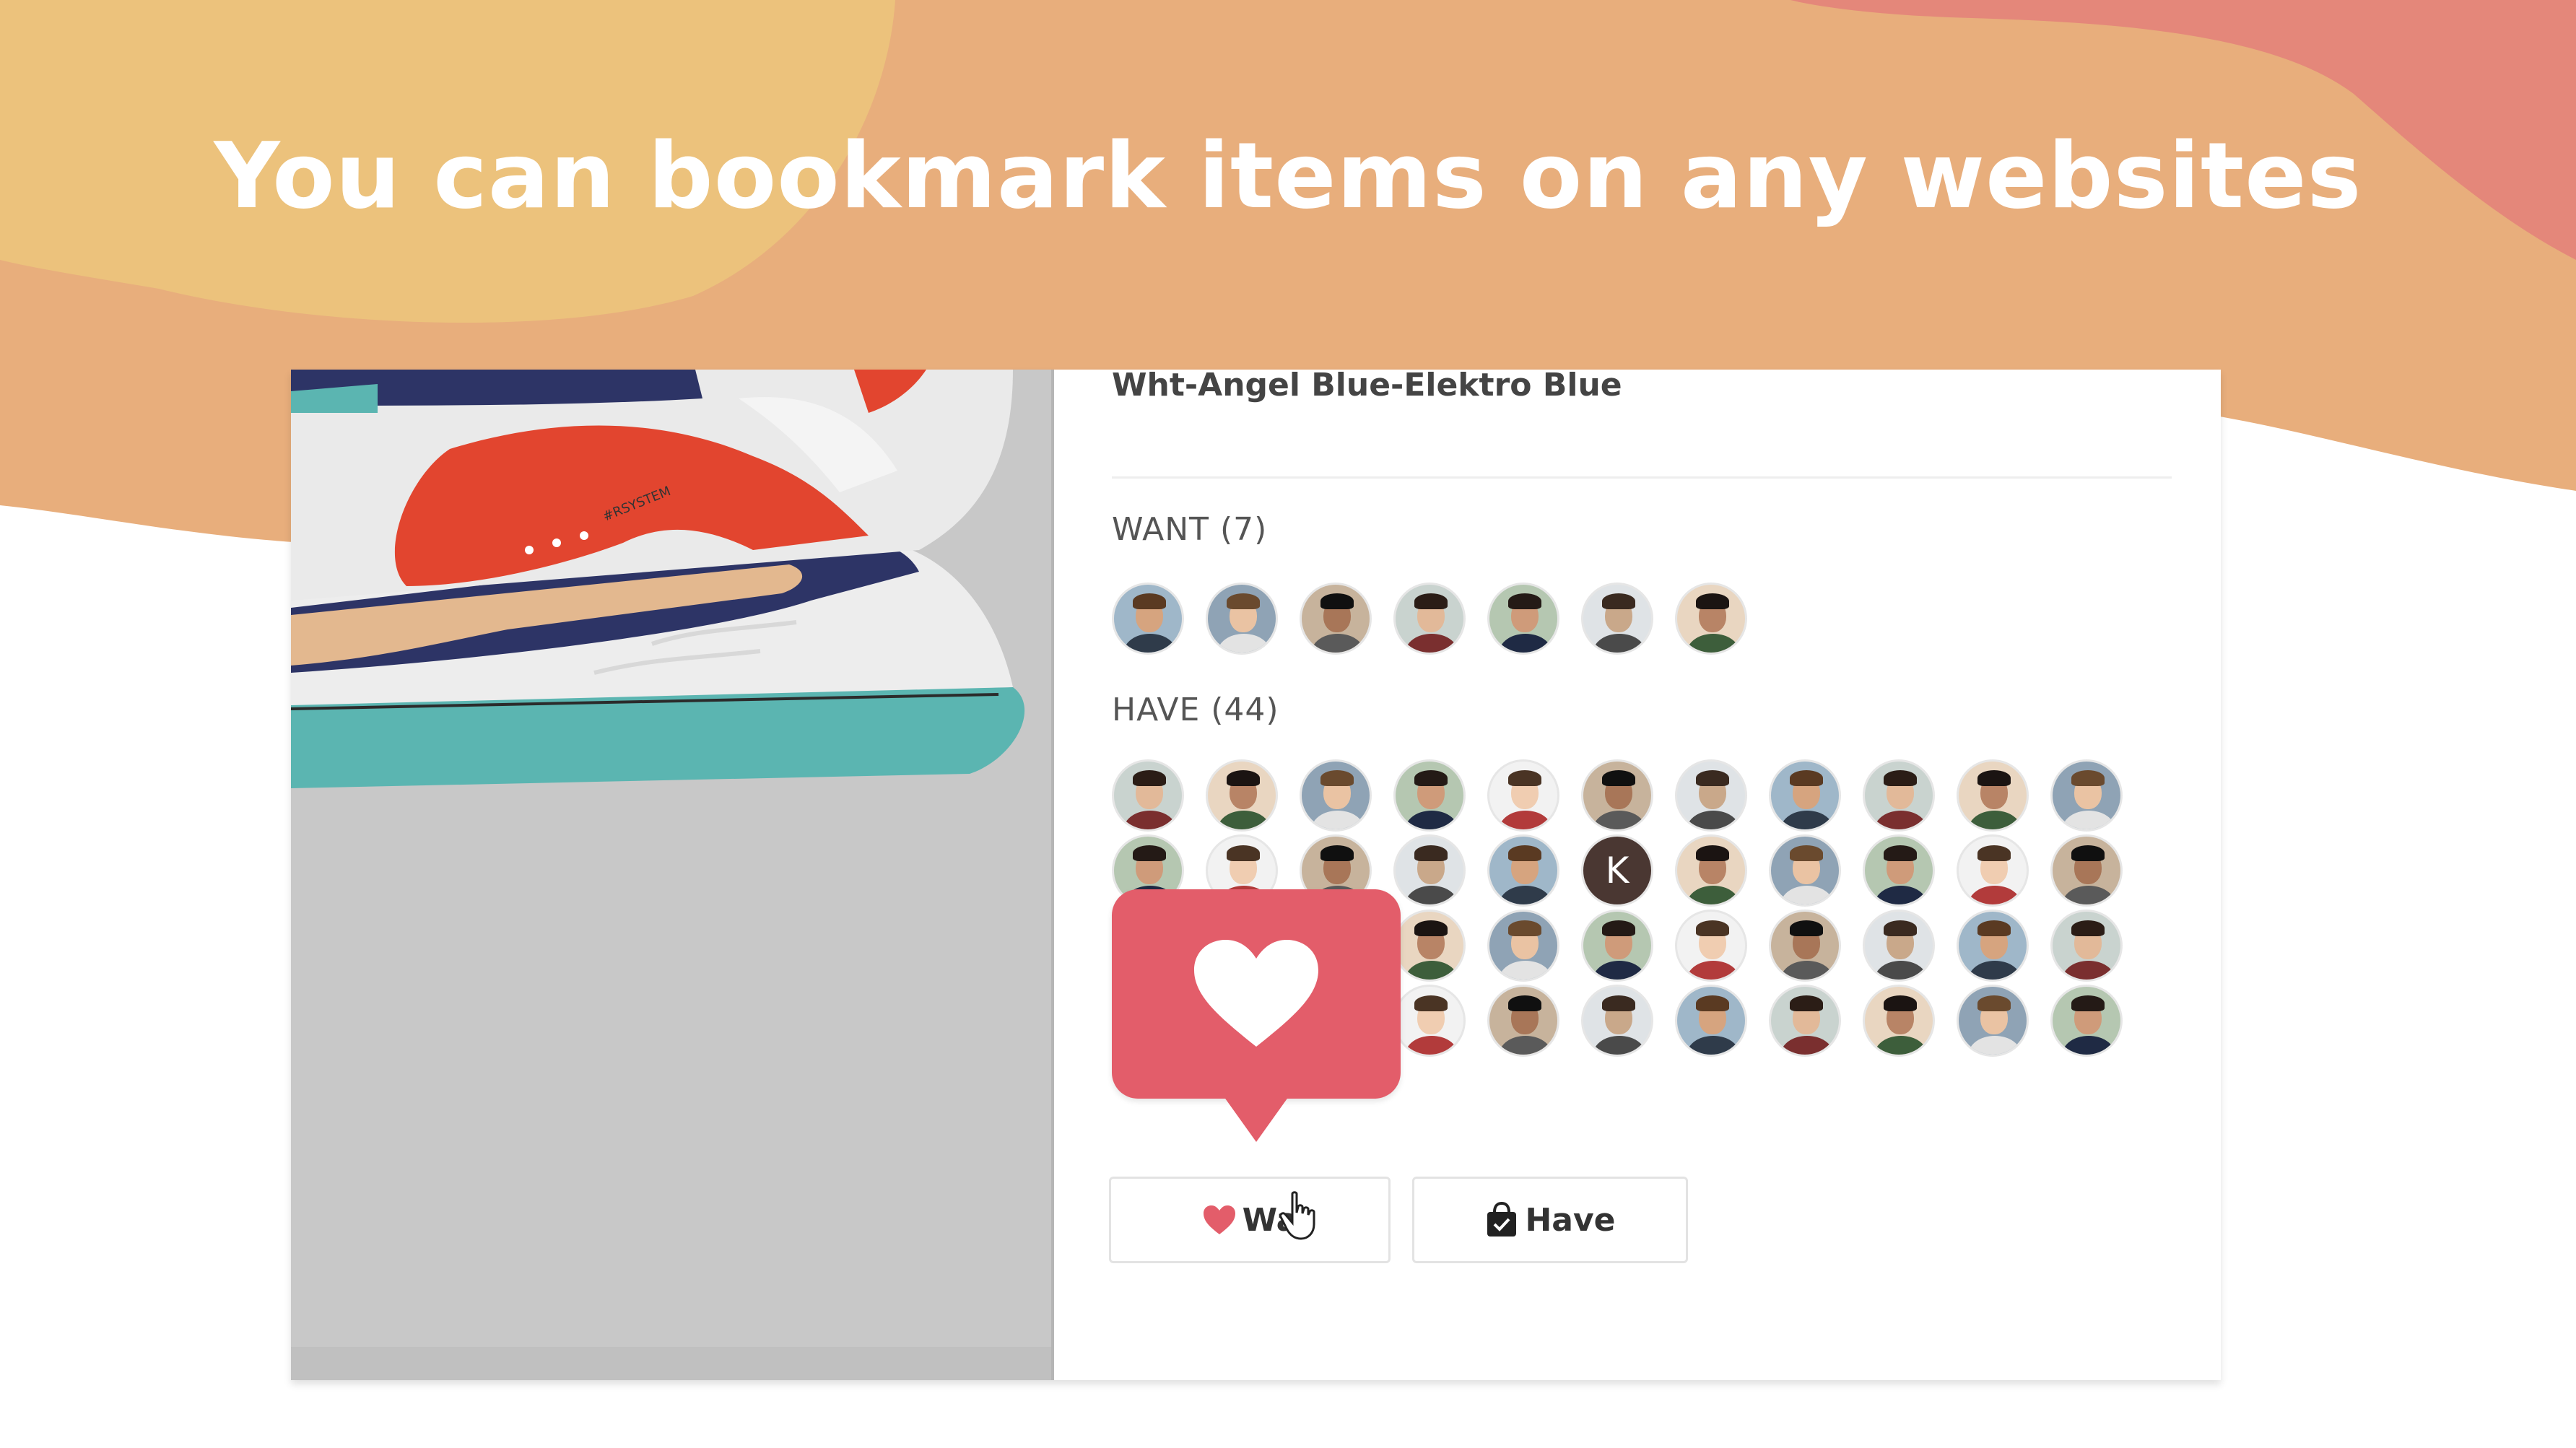  I want to click on want-avatars, so click(1429, 619).